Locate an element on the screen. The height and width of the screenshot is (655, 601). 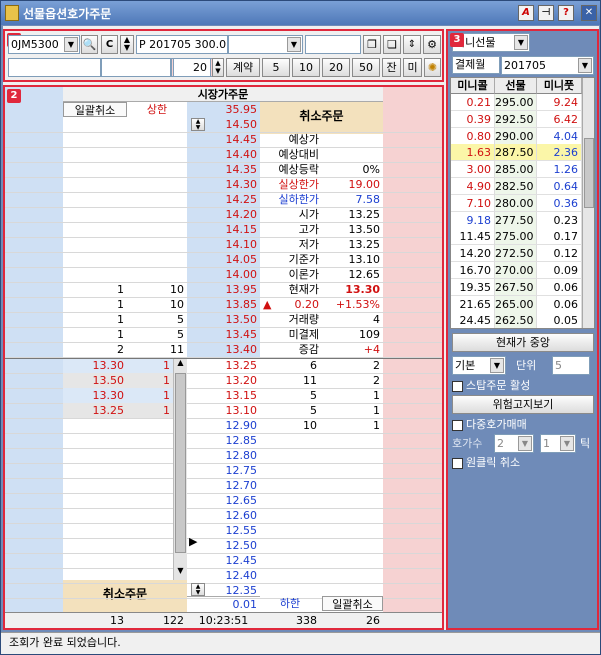
symbol-select: ▼ is located at coordinates (265, 44).